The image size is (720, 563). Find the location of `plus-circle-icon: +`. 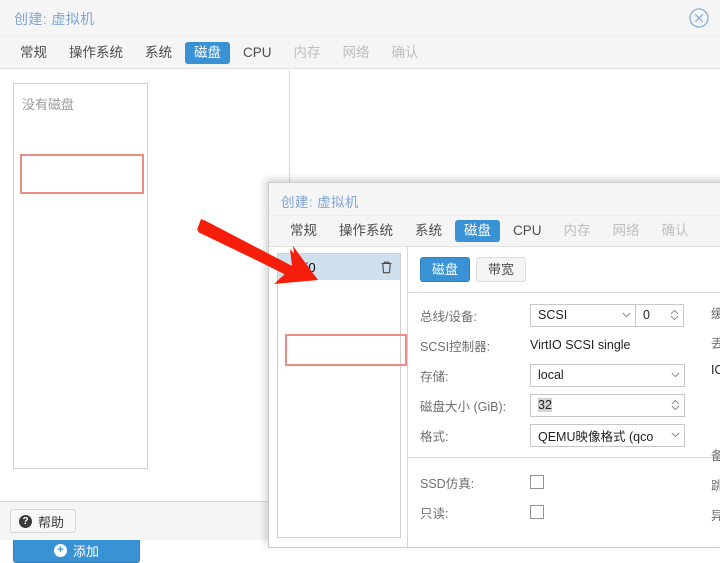

plus-circle-icon: + is located at coordinates (60, 550).